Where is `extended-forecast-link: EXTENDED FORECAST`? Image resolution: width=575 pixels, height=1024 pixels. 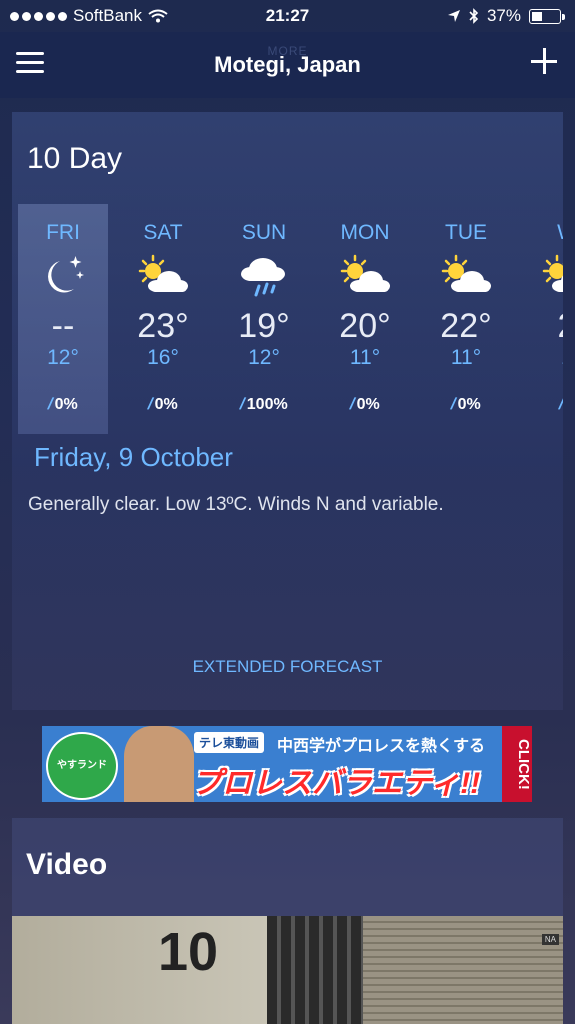
extended-forecast-link: EXTENDED FORECAST is located at coordinates (287, 667).